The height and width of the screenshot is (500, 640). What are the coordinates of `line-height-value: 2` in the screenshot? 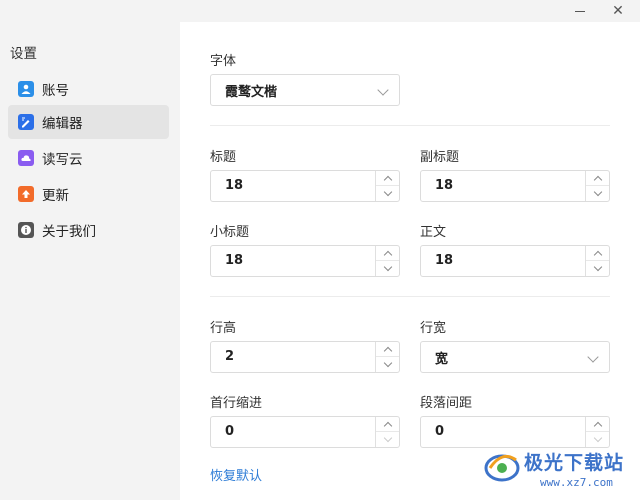 It's located at (230, 356).